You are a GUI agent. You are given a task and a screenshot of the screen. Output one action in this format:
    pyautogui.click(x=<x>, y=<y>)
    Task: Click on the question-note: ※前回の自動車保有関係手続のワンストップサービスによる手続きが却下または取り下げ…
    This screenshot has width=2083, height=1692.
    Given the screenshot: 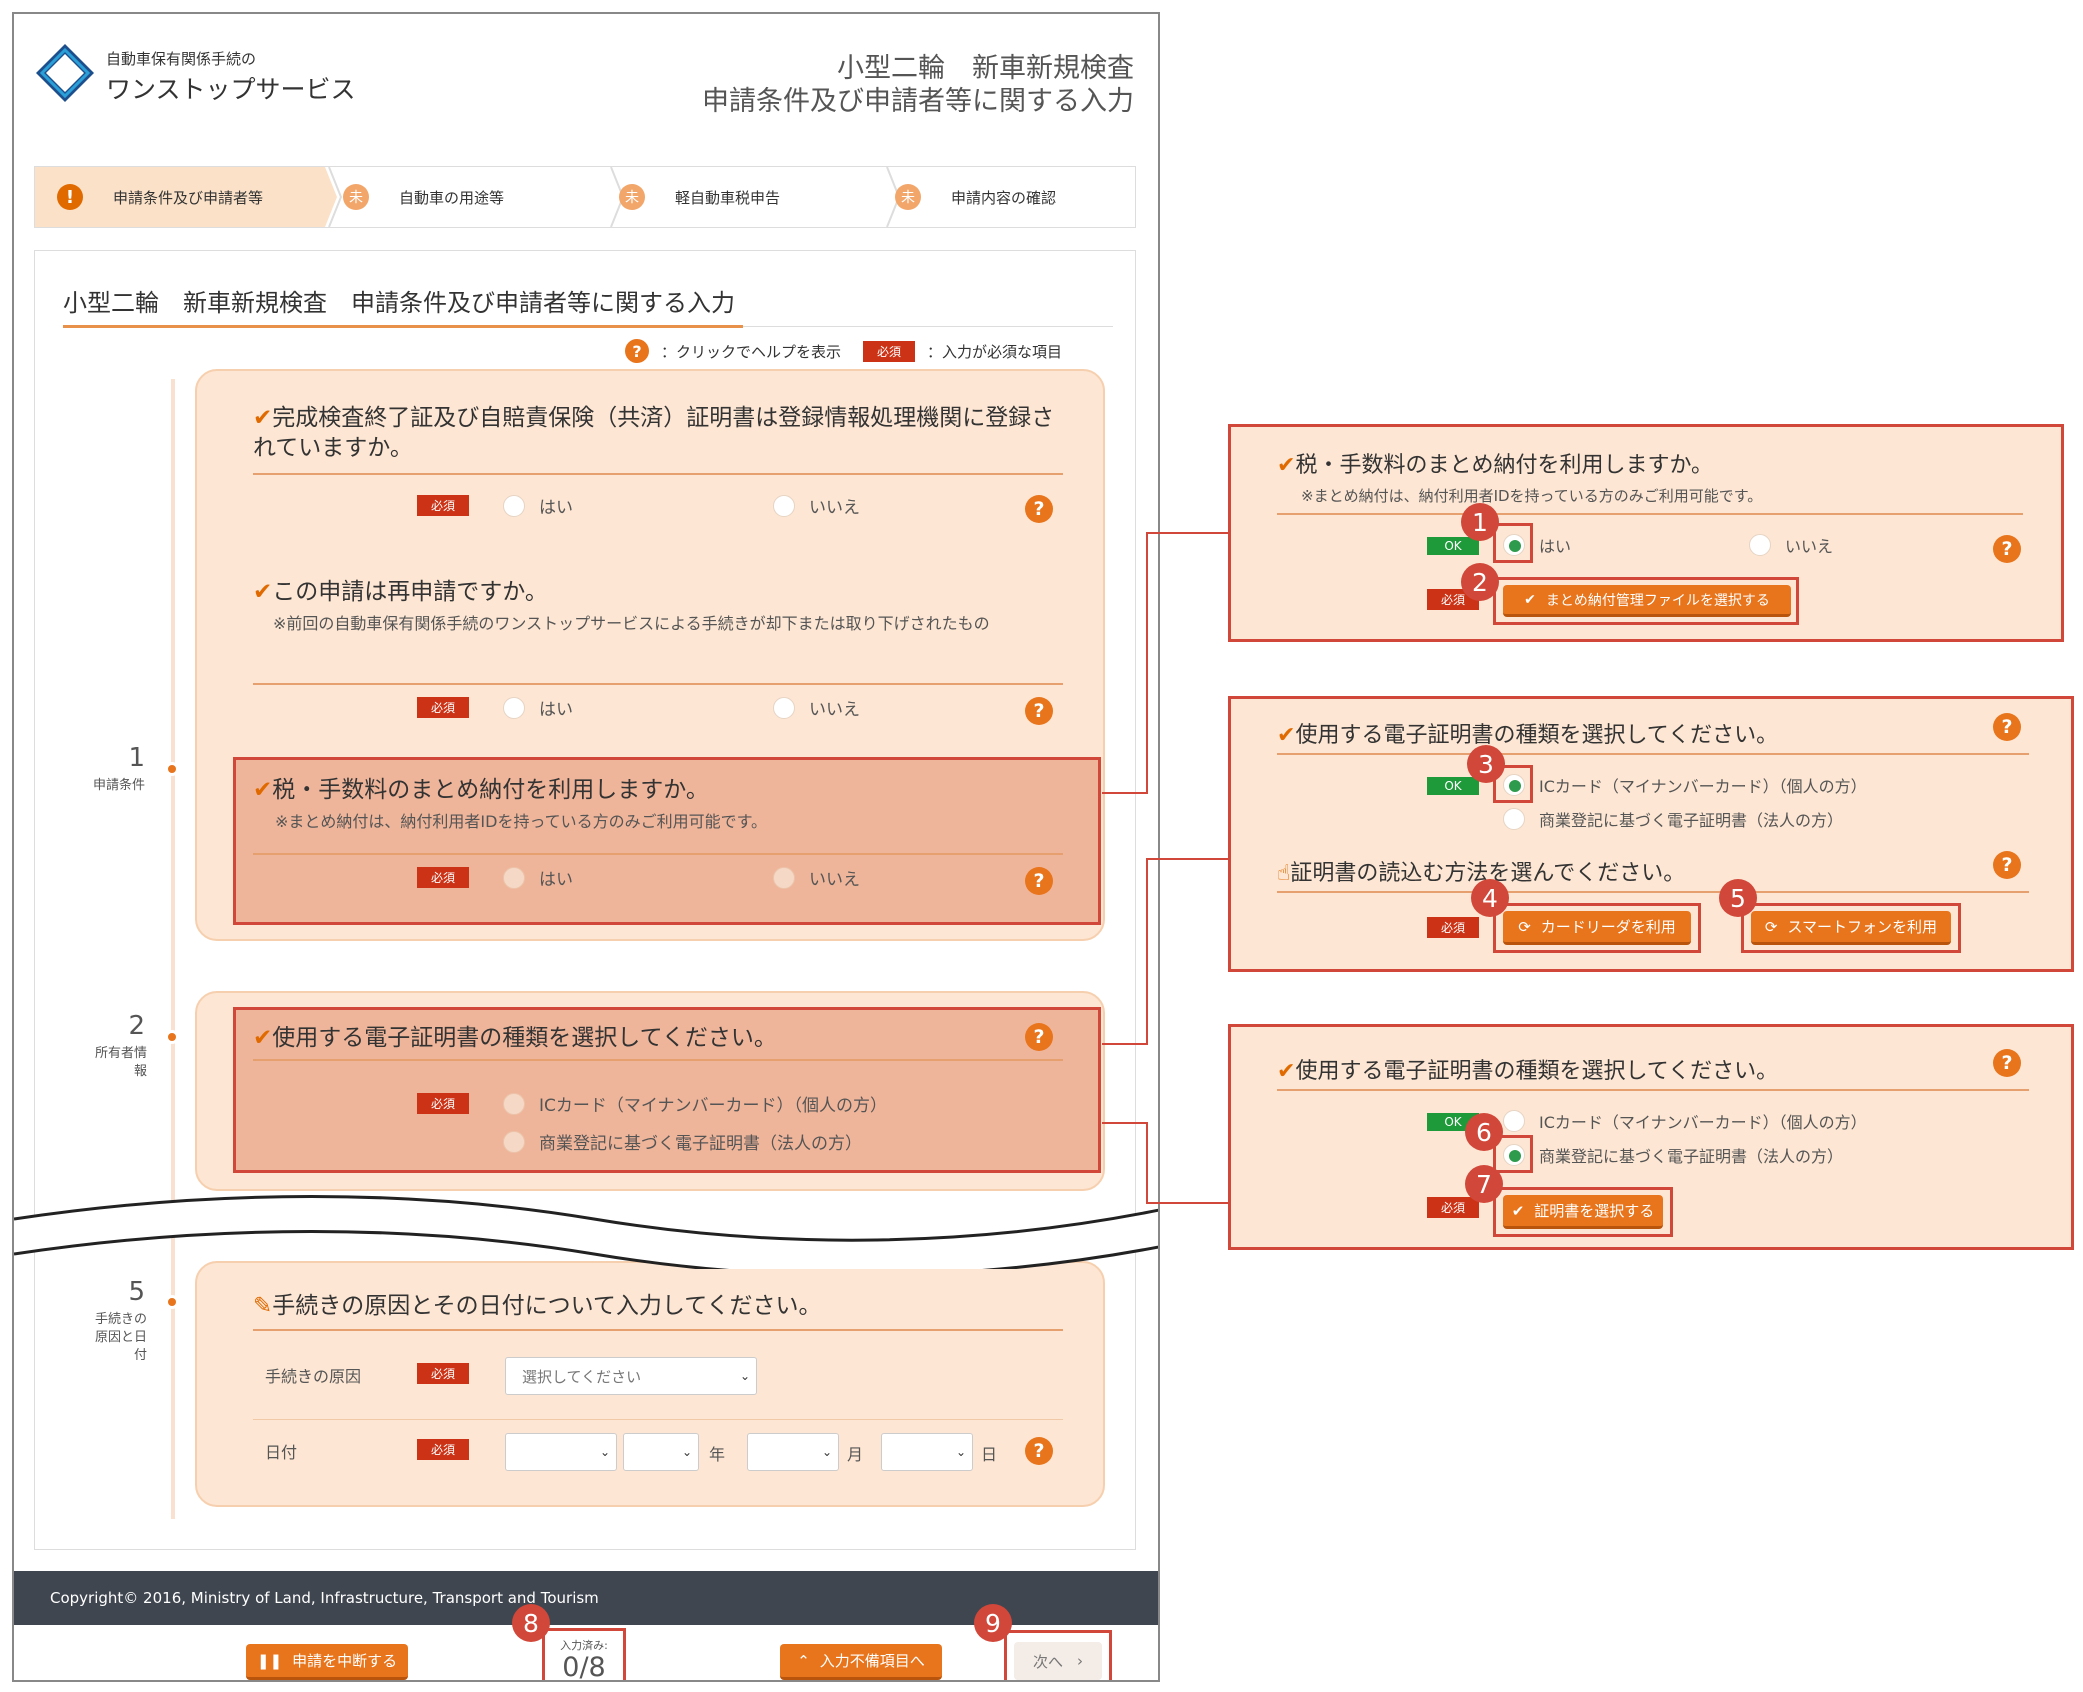 What is the action you would take?
    pyautogui.click(x=631, y=623)
    